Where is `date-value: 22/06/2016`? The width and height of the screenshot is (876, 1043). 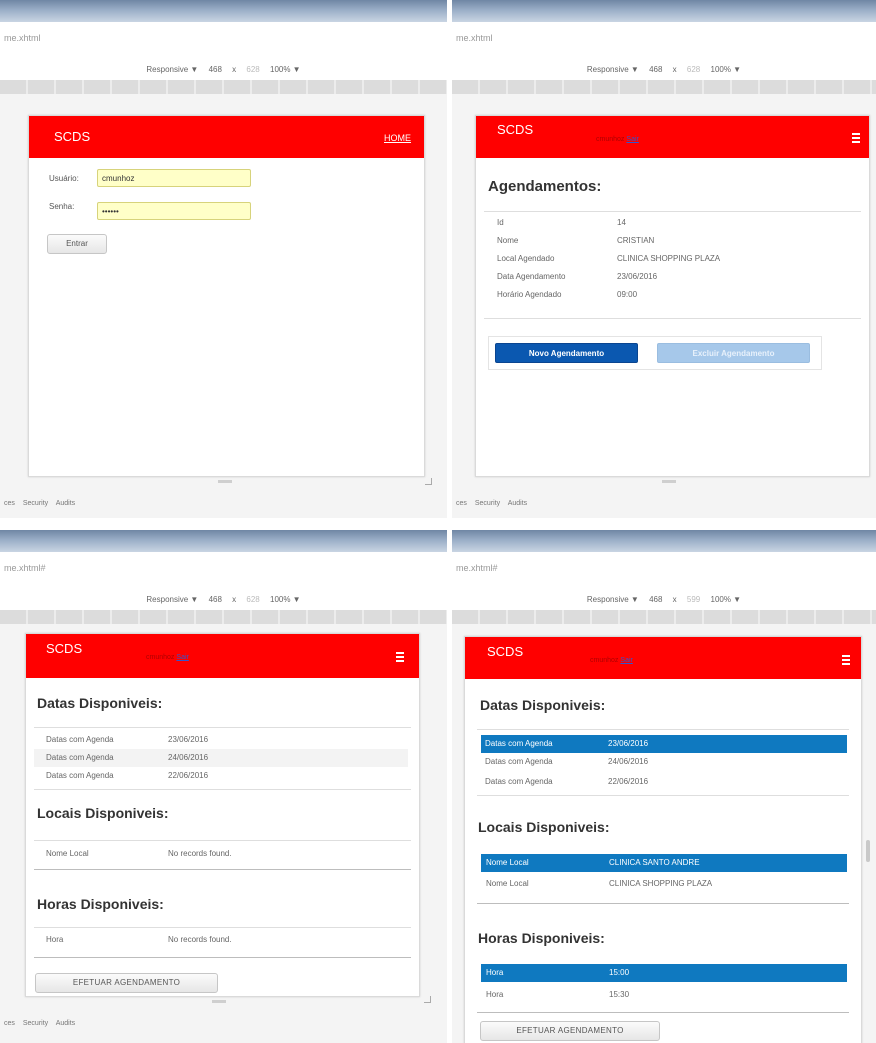
date-value: 22/06/2016 is located at coordinates (628, 781).